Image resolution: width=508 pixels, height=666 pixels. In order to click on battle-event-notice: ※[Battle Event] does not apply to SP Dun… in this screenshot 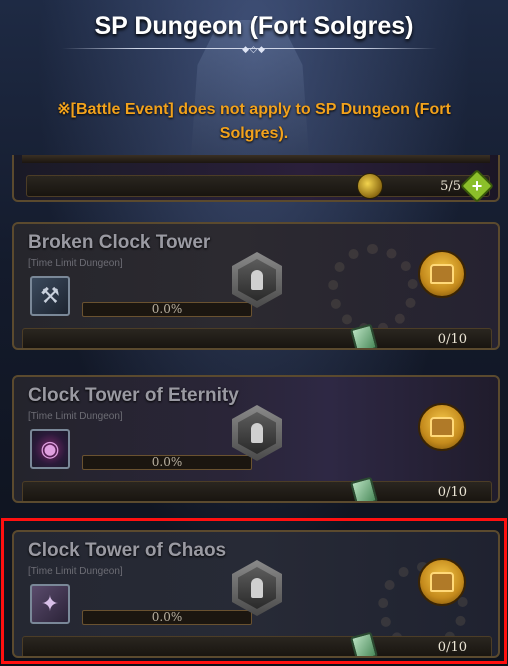, I will do `click(254, 121)`.